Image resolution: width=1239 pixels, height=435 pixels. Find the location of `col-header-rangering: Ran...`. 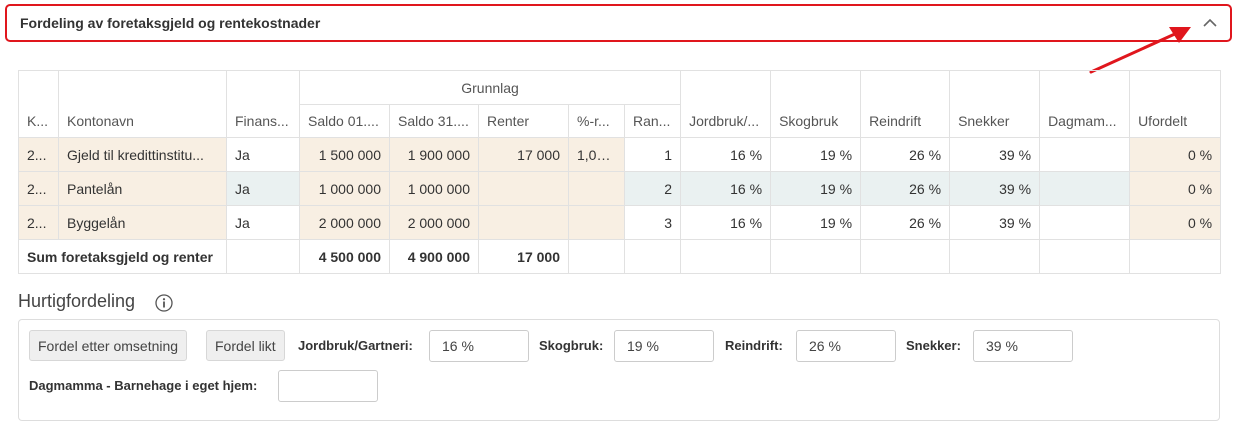

col-header-rangering: Ran... is located at coordinates (652, 121).